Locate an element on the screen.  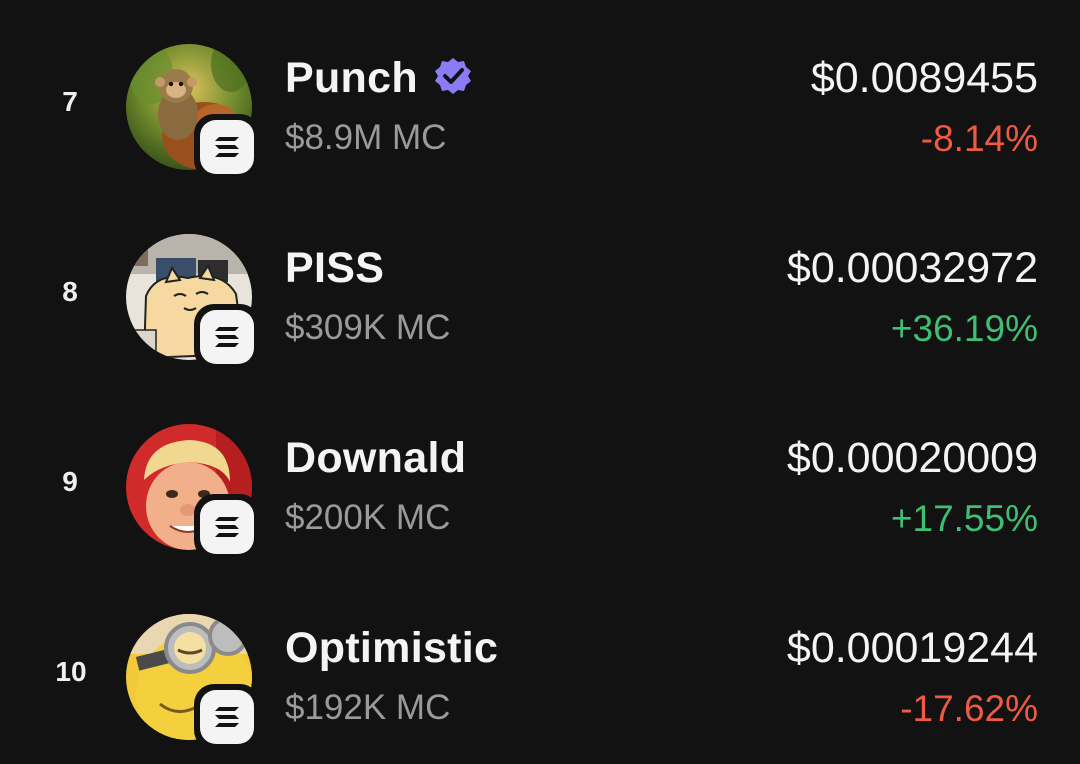
token-name: PISS is located at coordinates (335, 268).